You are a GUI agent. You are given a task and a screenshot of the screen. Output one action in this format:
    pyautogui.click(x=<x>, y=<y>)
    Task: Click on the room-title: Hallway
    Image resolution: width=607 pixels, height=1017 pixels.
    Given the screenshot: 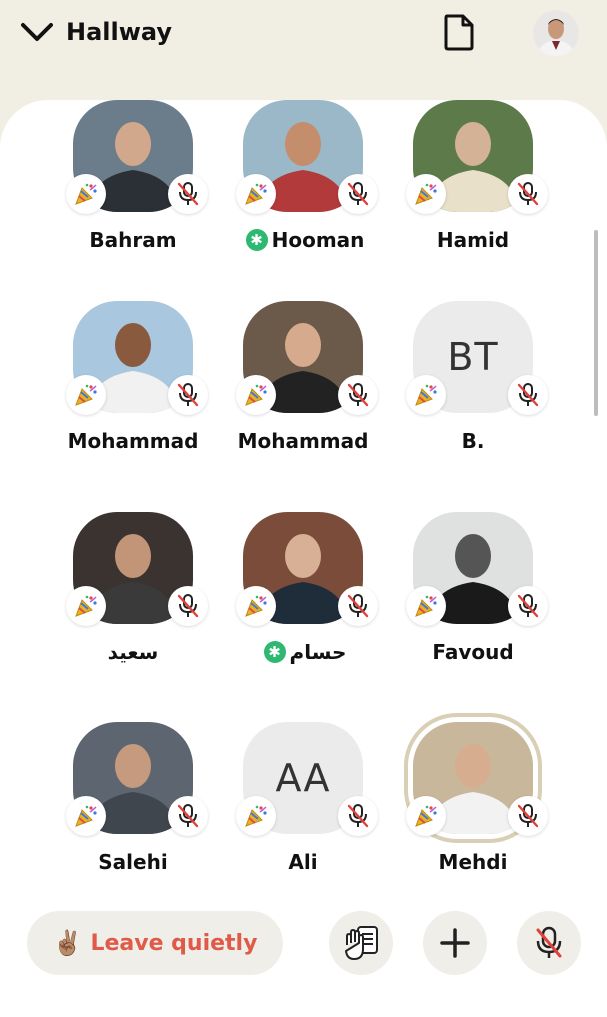 What is the action you would take?
    pyautogui.click(x=119, y=32)
    